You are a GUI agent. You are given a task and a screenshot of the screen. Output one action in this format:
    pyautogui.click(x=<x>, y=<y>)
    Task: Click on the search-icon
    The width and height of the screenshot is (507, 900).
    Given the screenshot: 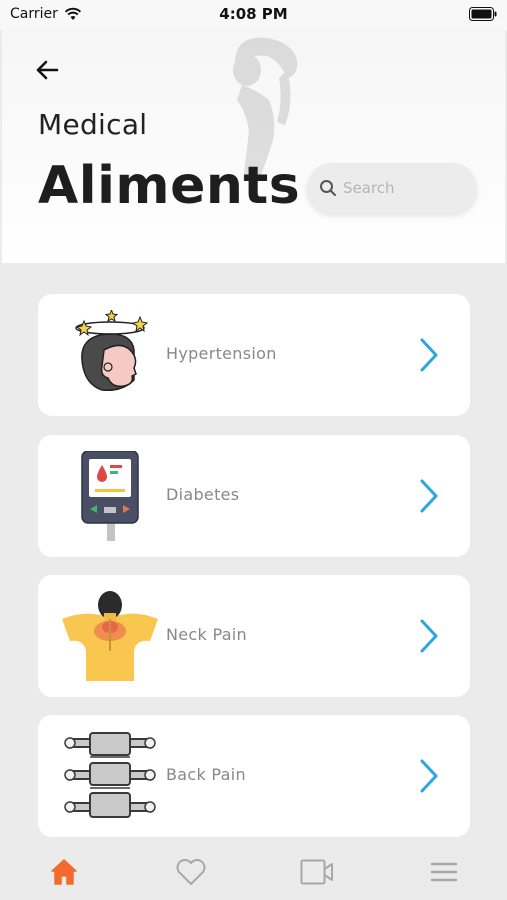 What is the action you would take?
    pyautogui.click(x=328, y=188)
    